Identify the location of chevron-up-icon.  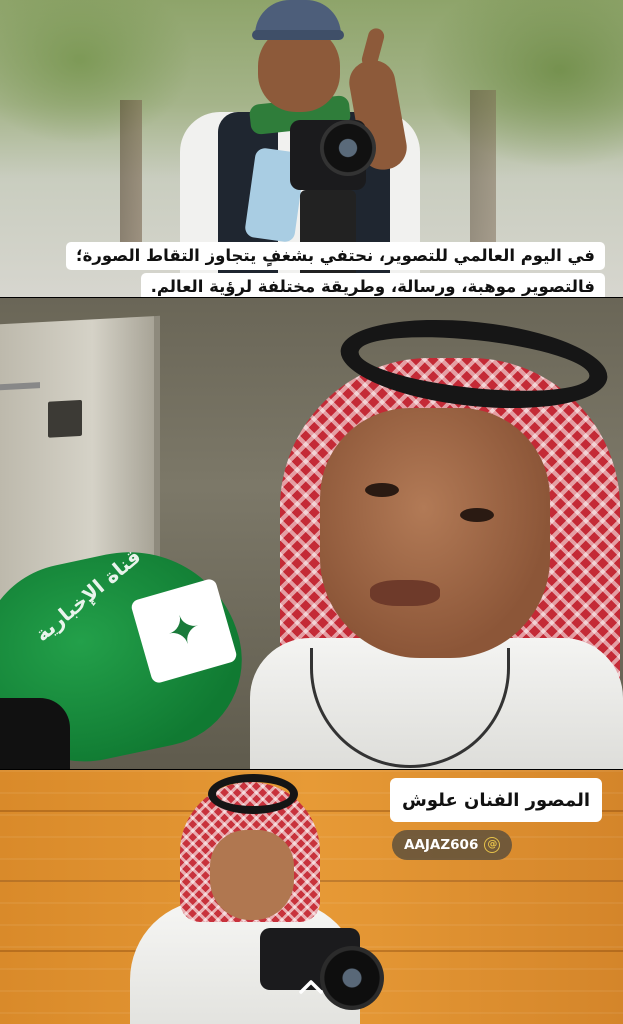
(311, 987).